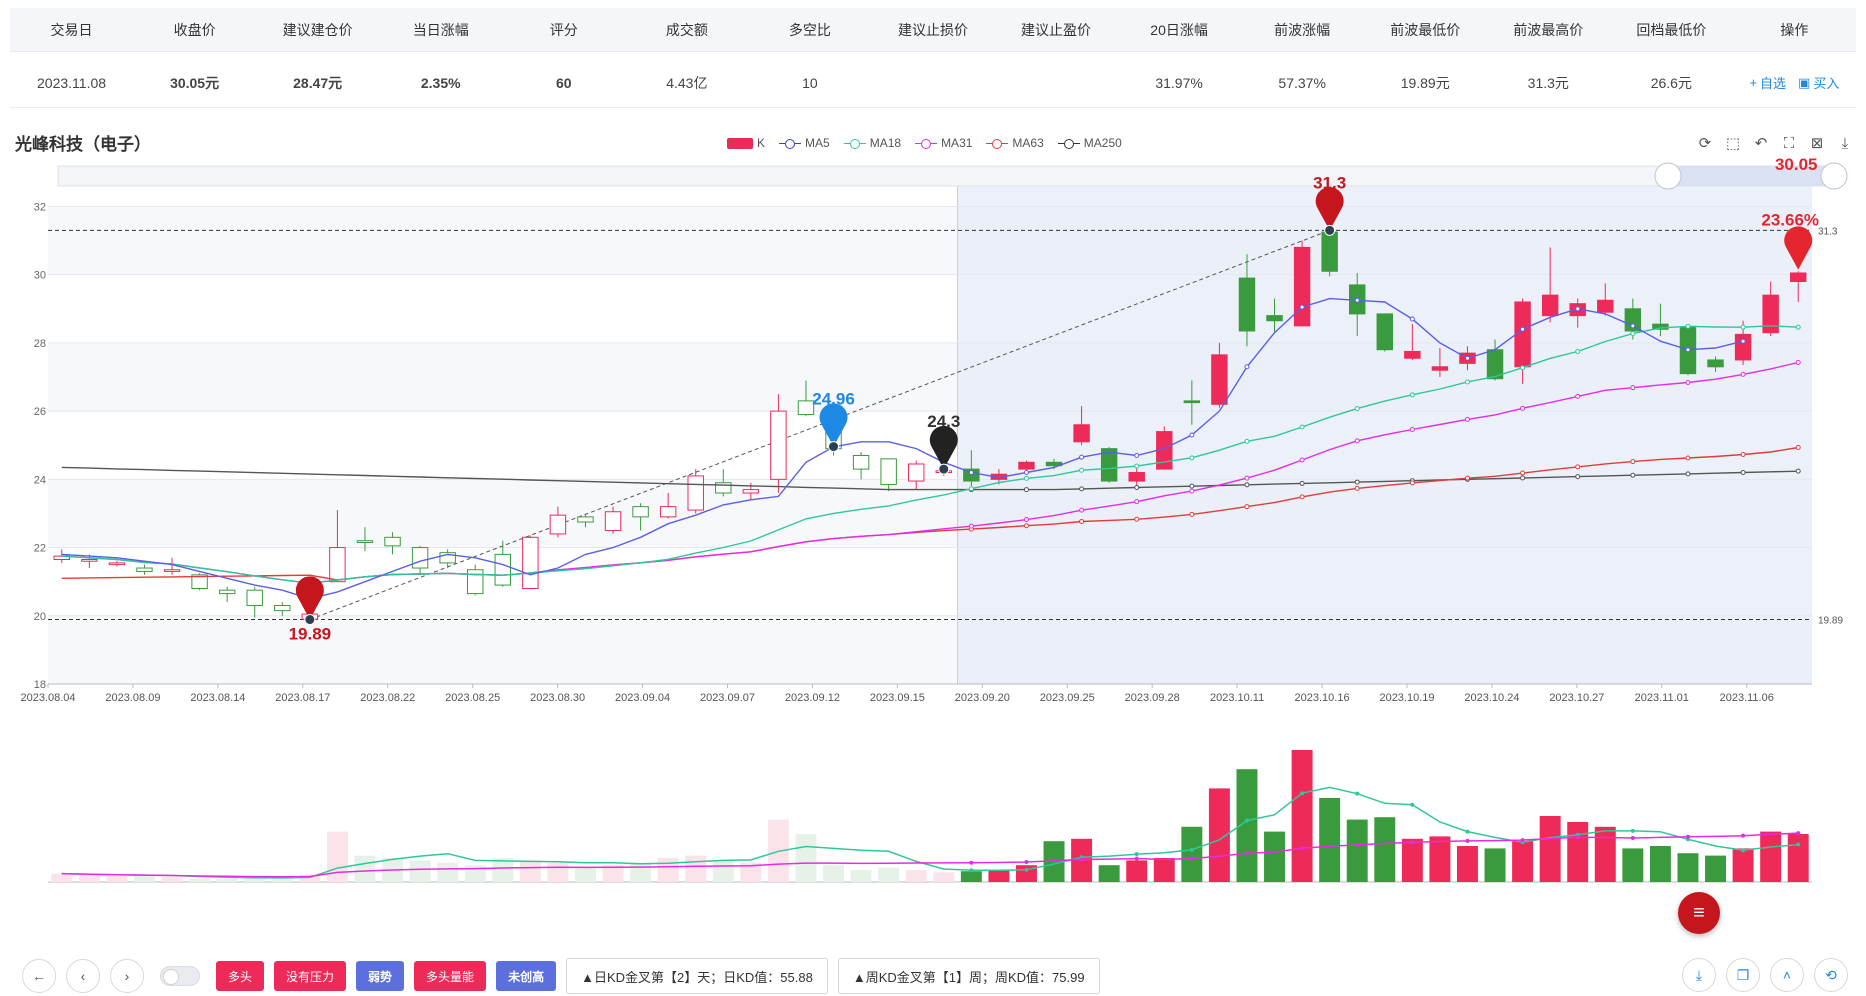 The width and height of the screenshot is (1866, 996). What do you see at coordinates (310, 976) in the screenshot?
I see `tag-no-pressure: 没有压力` at bounding box center [310, 976].